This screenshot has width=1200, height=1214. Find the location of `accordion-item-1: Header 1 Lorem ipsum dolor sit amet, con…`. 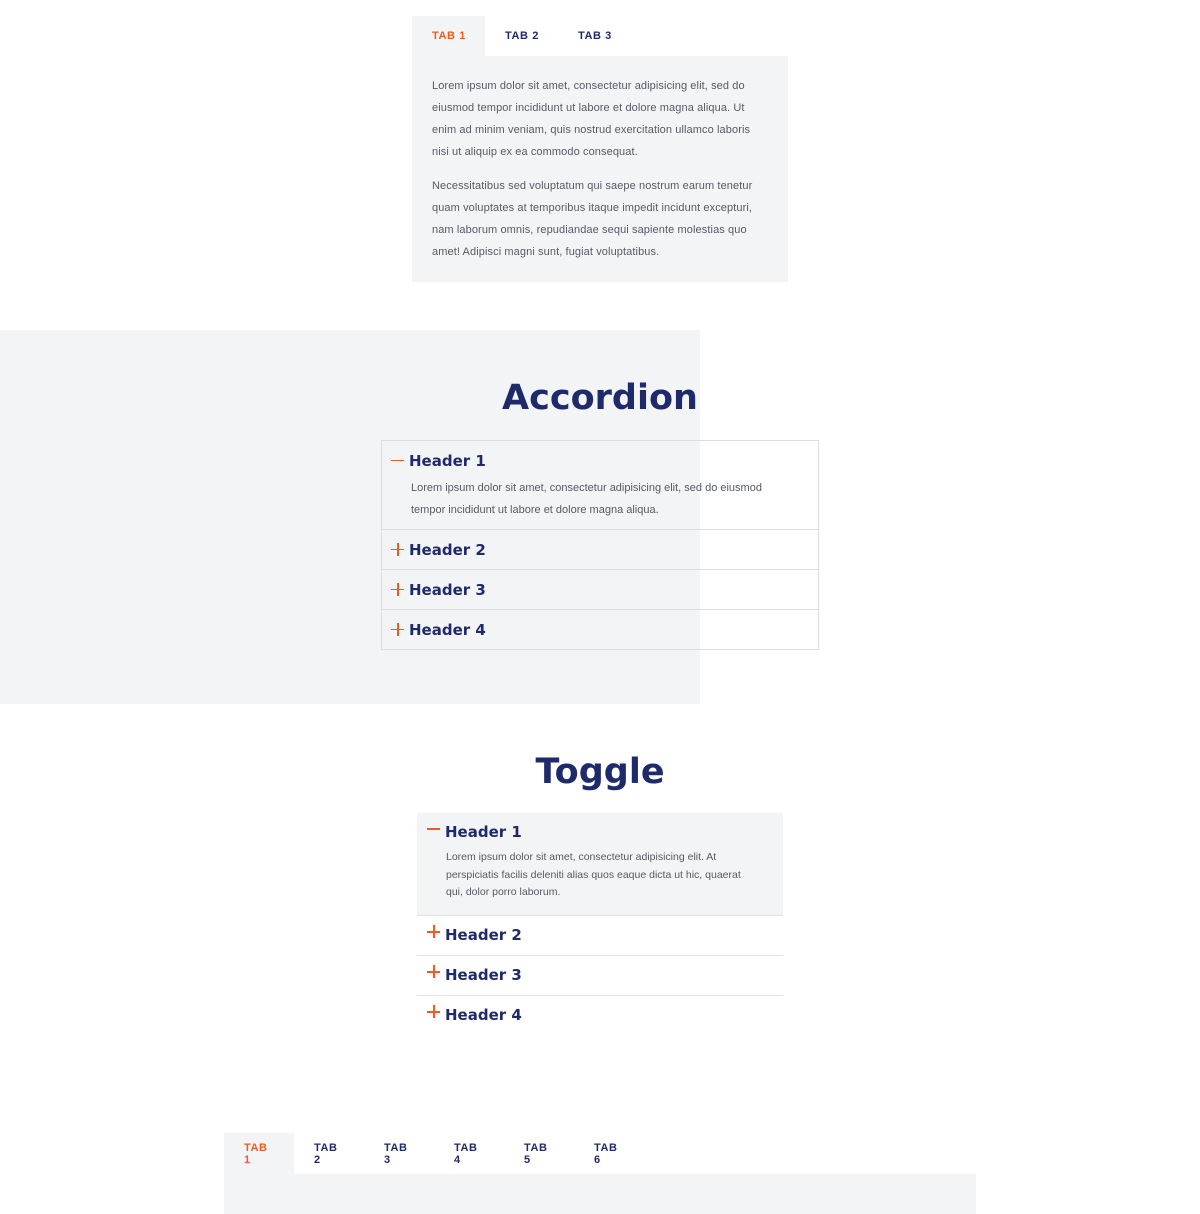

accordion-item-1: Header 1 Lorem ipsum dolor sit amet, con… is located at coordinates (600, 485).